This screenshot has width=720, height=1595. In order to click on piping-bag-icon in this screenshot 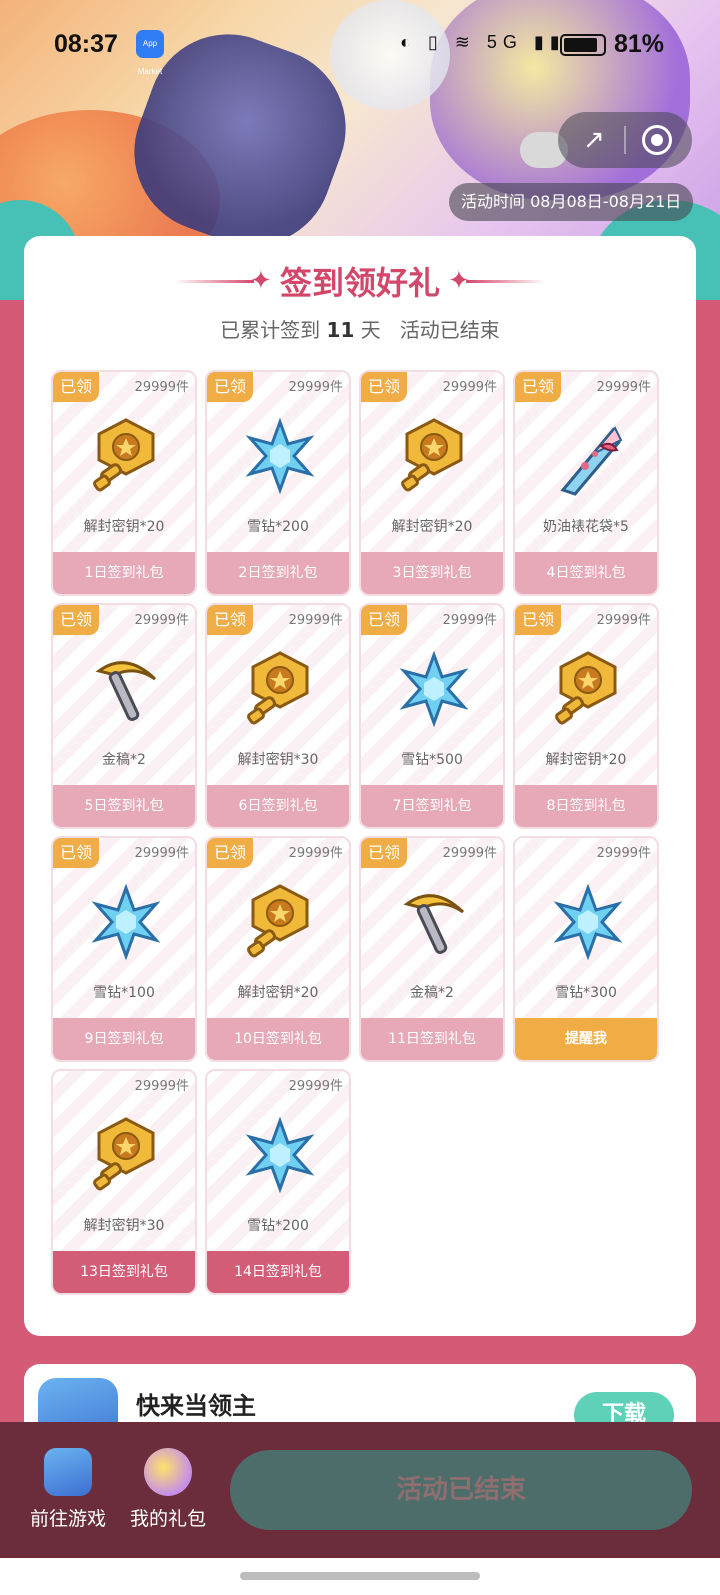, I will do `click(588, 456)`.